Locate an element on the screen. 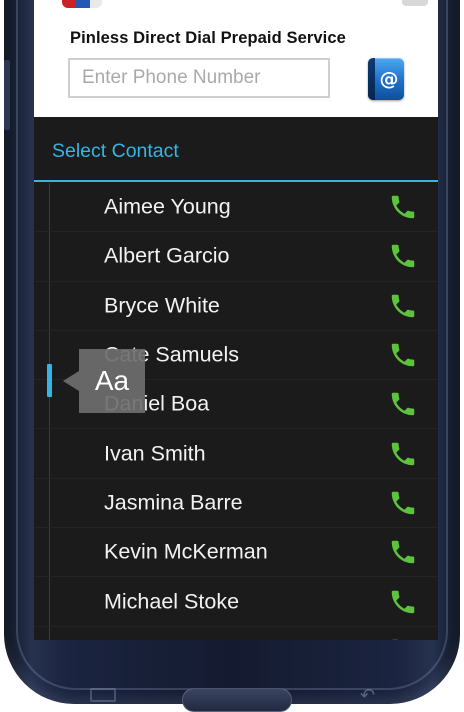 The image size is (464, 712). app-header: Pinless Direct Dial Prepaid Service @ is located at coordinates (236, 58).